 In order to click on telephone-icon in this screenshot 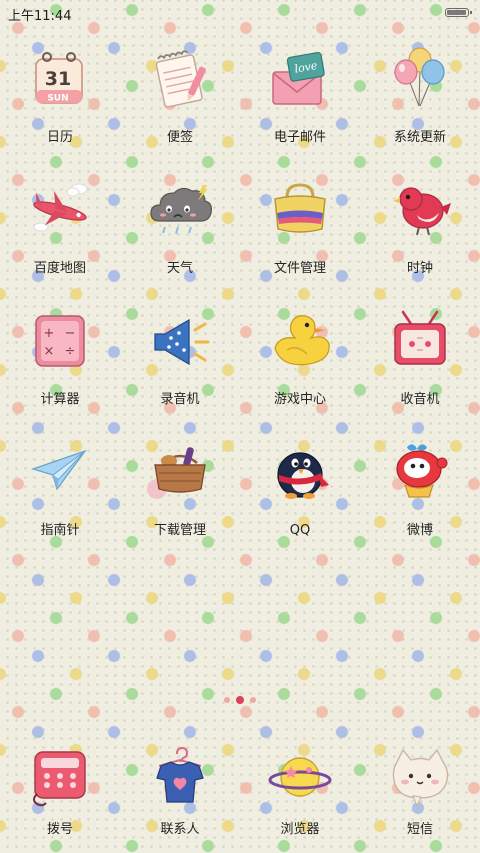, I will do `click(59, 779)`.